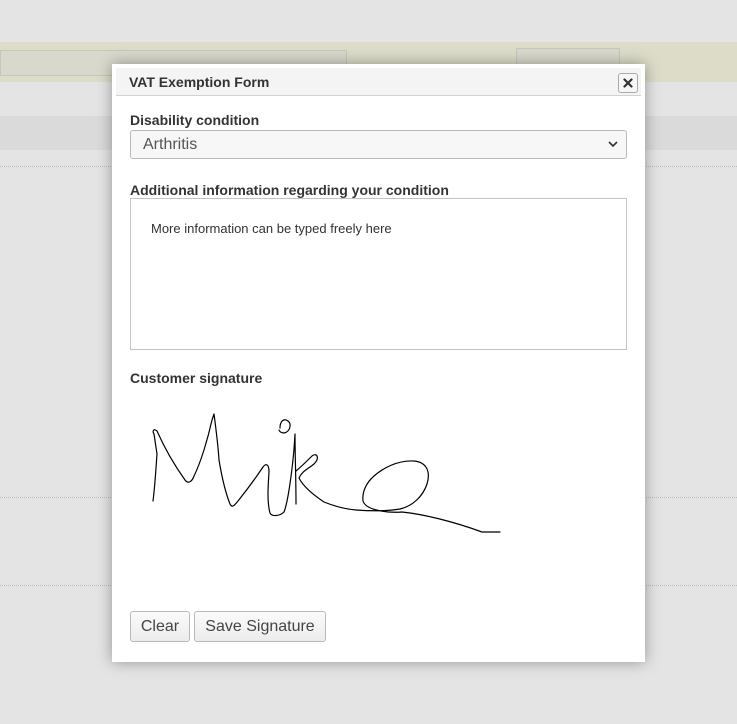  I want to click on condition-select: Arthritis, so click(378, 144).